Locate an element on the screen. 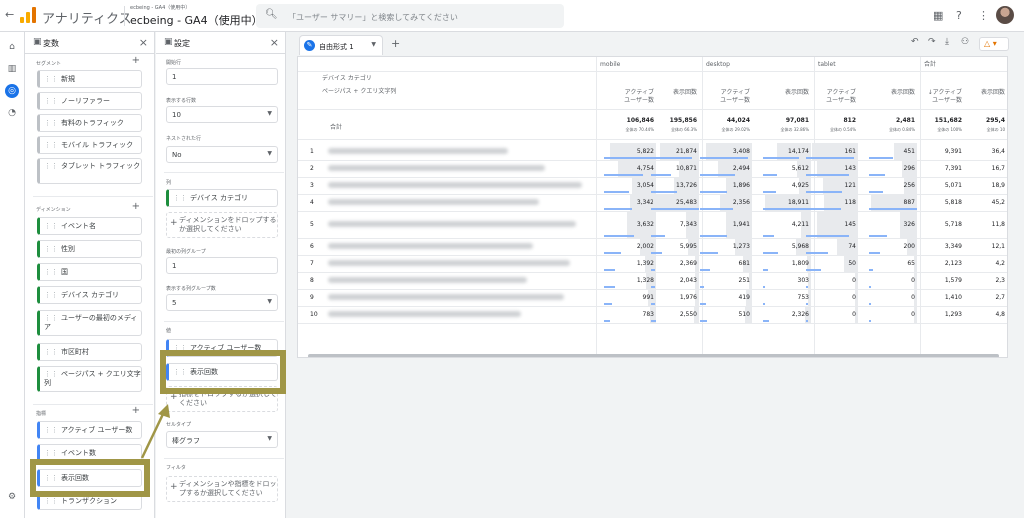  drop-filter-zone: + ディメンションや指標をドロップするか選択してください is located at coordinates (222, 489).